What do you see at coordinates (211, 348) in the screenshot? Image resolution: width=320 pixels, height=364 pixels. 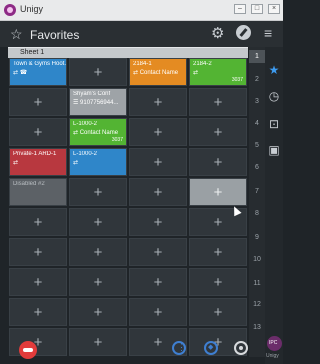 I see `notifications-icon` at bounding box center [211, 348].